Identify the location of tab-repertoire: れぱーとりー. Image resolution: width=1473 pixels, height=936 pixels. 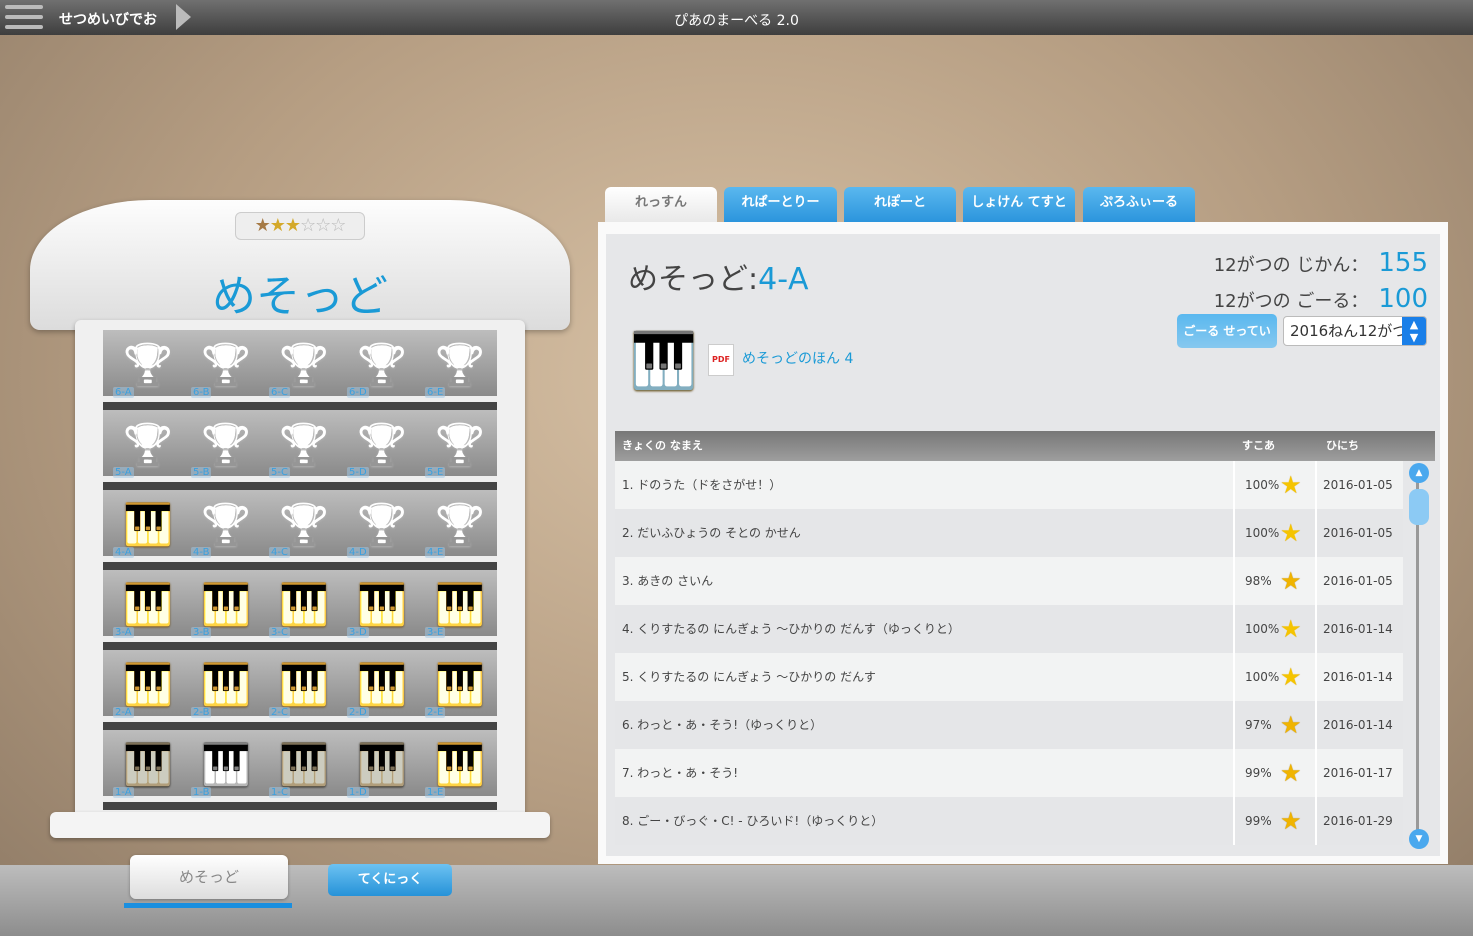
(780, 205).